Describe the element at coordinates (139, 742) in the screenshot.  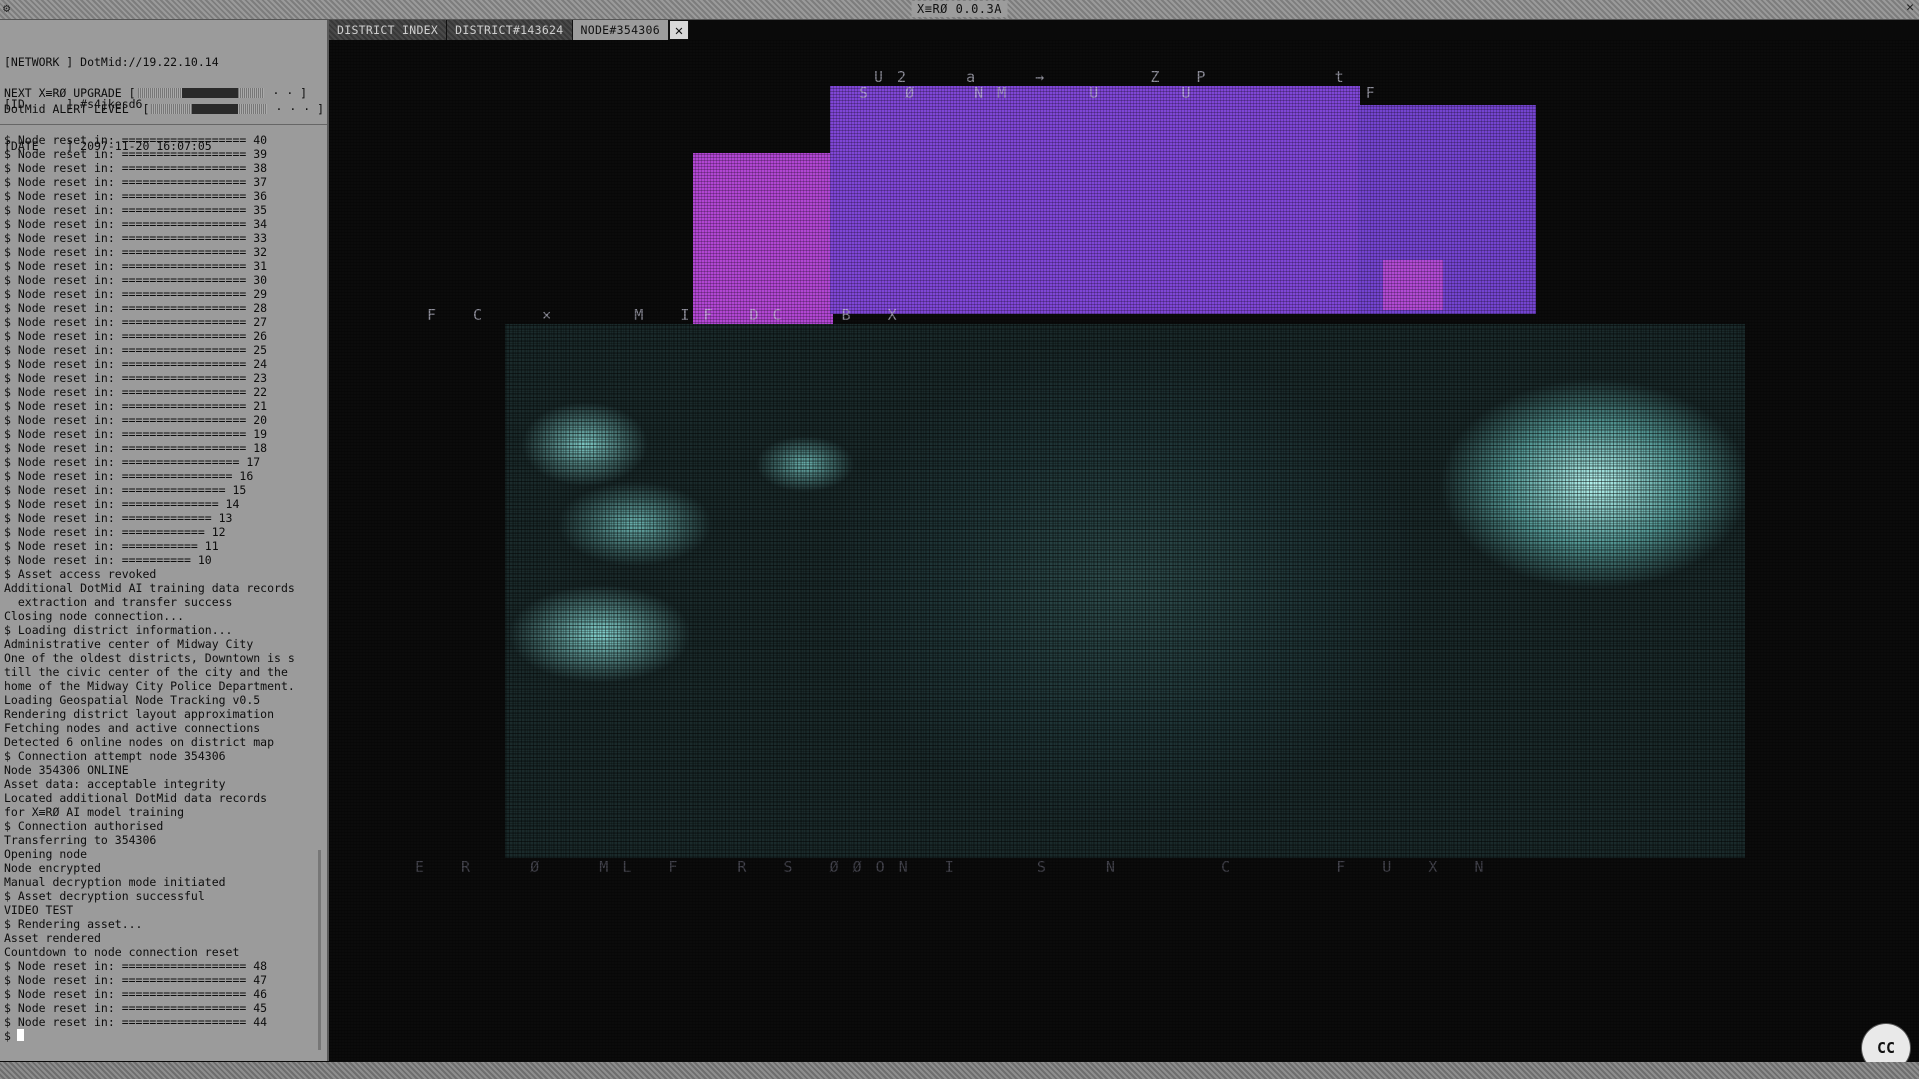
I see `log-line: Detected 6 online nodes on district map` at that location.